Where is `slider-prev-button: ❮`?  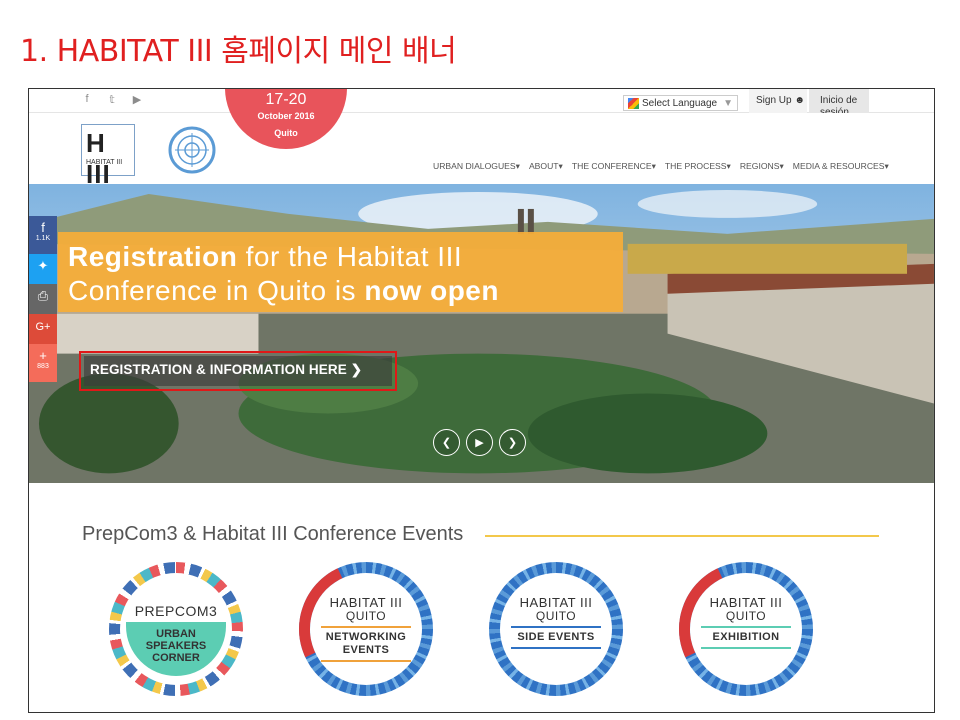 slider-prev-button: ❮ is located at coordinates (446, 442).